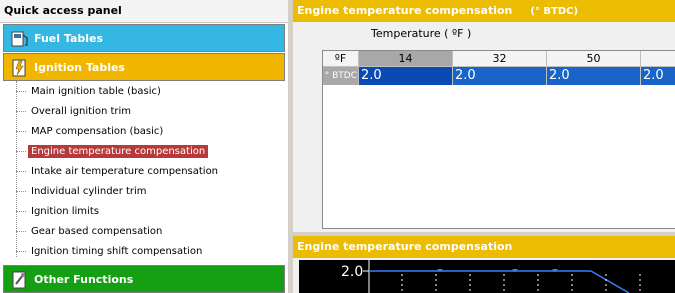 This screenshot has height=293, width=675. I want to click on group-fuel-tables: Fuel Tables, so click(144, 38).